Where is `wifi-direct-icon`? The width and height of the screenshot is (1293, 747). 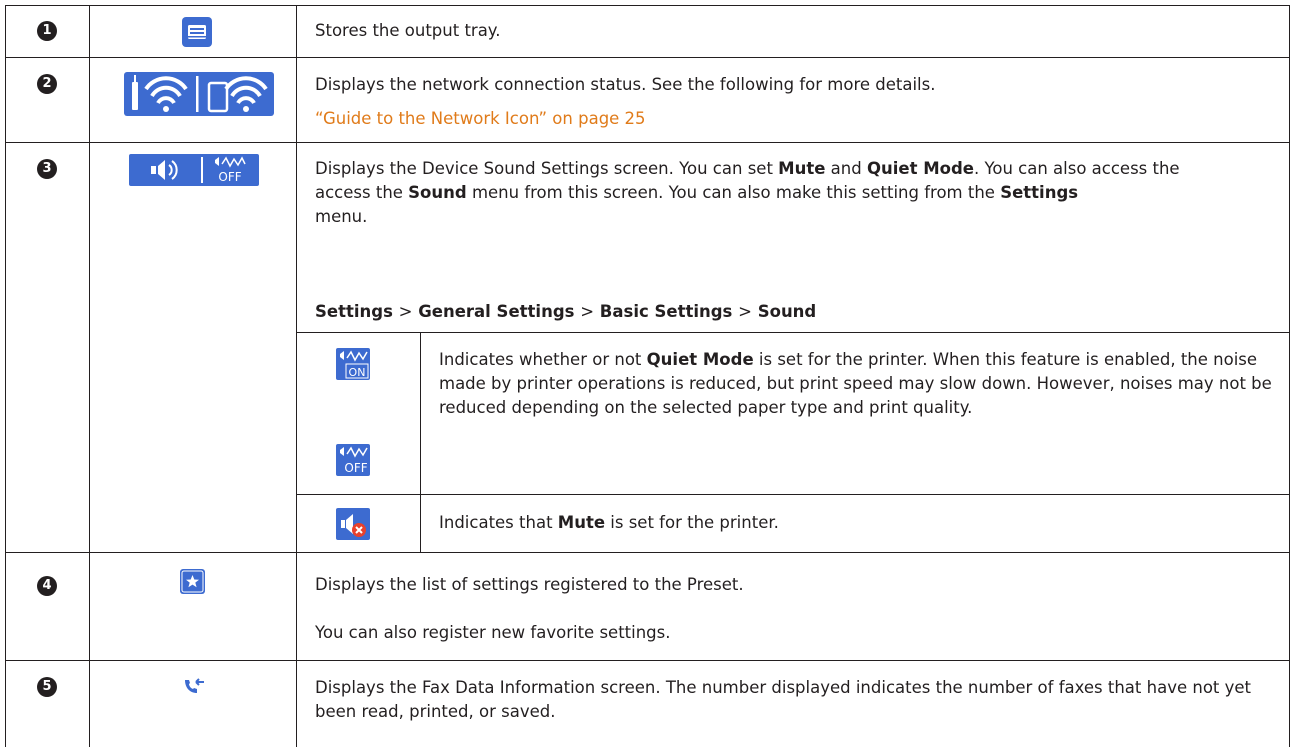
wifi-direct-icon is located at coordinates (237, 94).